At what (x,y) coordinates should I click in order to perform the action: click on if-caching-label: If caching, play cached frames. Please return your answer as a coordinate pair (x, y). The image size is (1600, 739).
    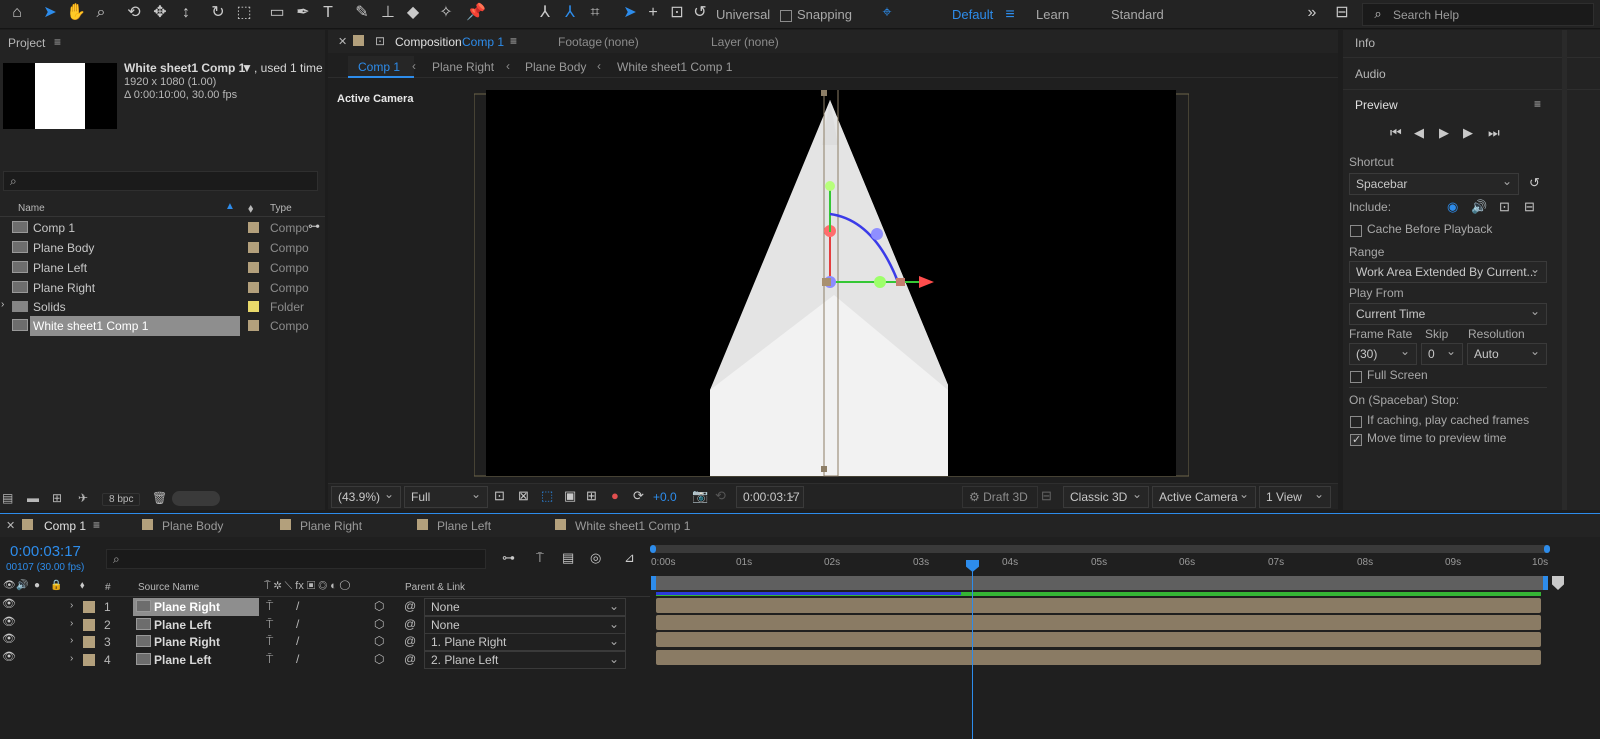
    Looking at the image, I should click on (1448, 420).